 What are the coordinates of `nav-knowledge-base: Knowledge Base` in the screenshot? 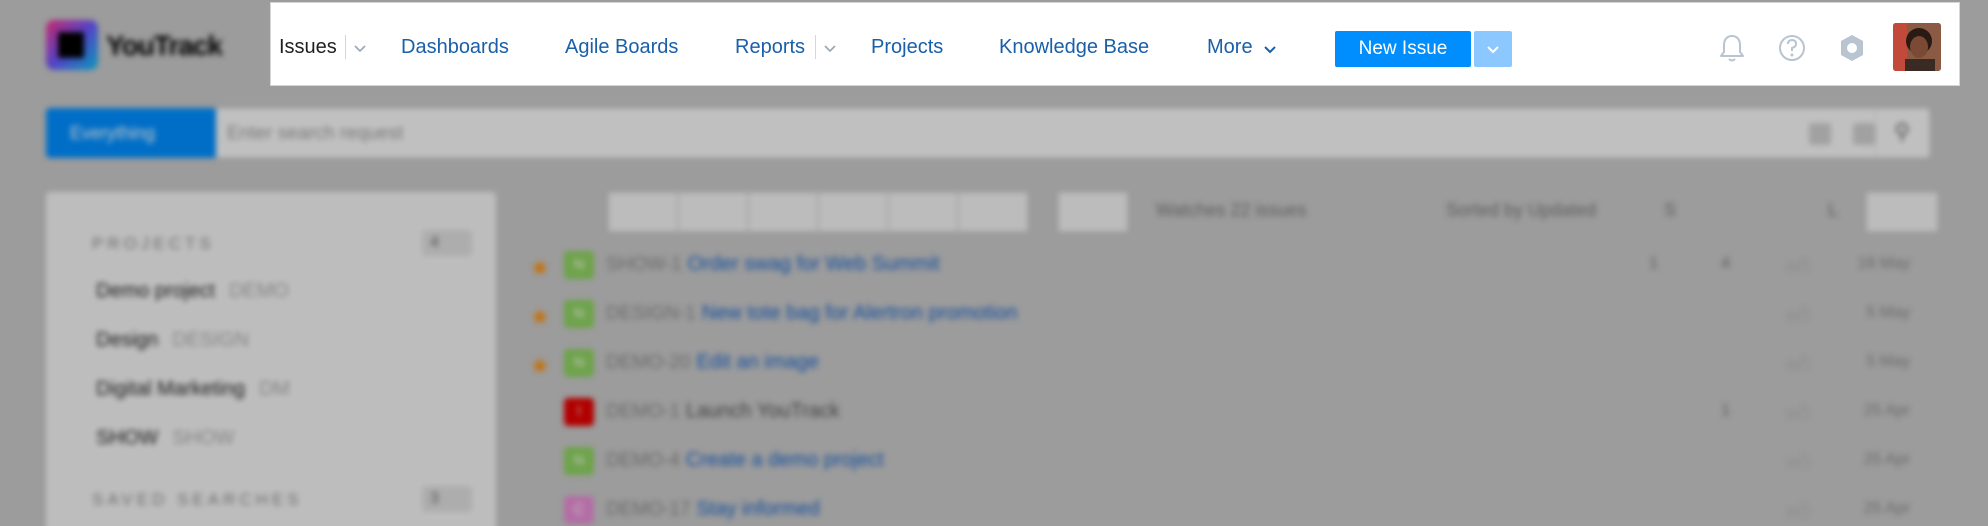 It's located at (1074, 45).